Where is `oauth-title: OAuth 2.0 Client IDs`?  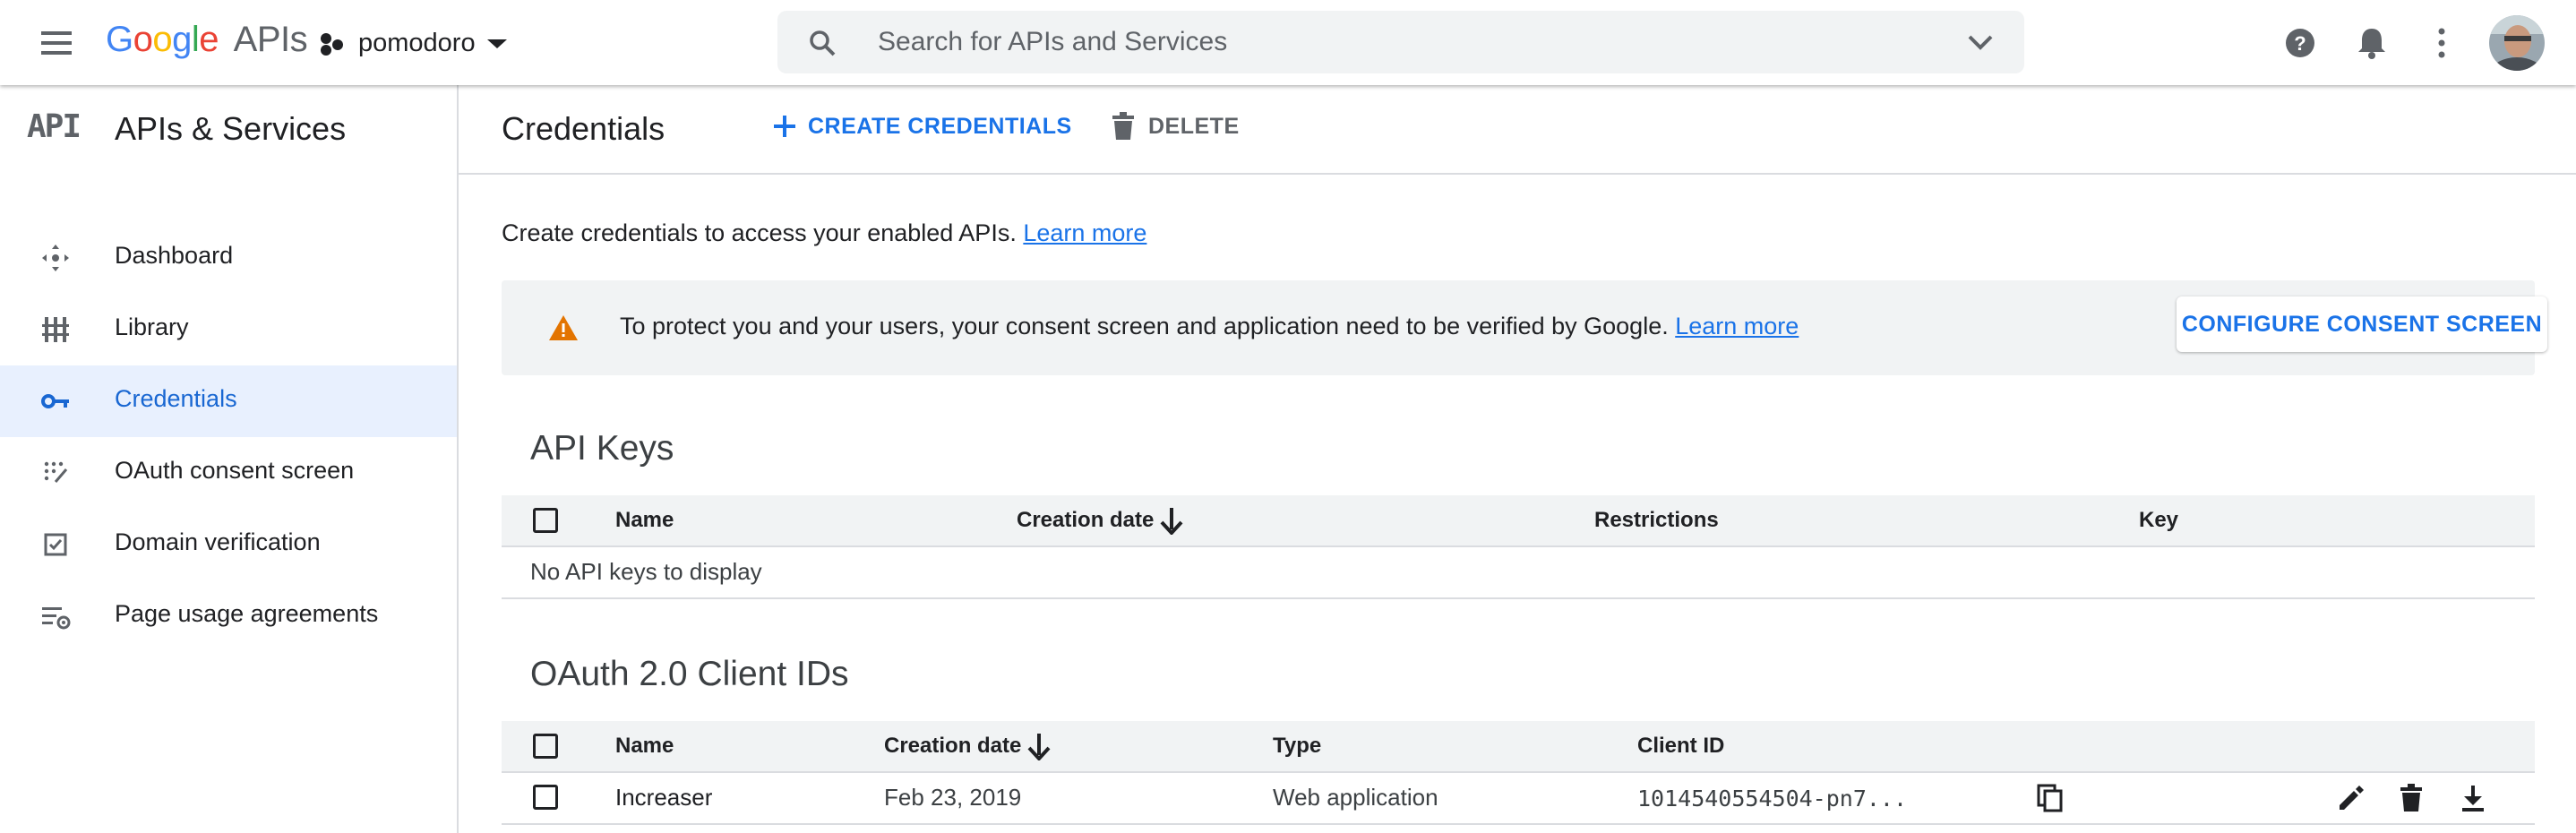 oauth-title: OAuth 2.0 Client IDs is located at coordinates (689, 674).